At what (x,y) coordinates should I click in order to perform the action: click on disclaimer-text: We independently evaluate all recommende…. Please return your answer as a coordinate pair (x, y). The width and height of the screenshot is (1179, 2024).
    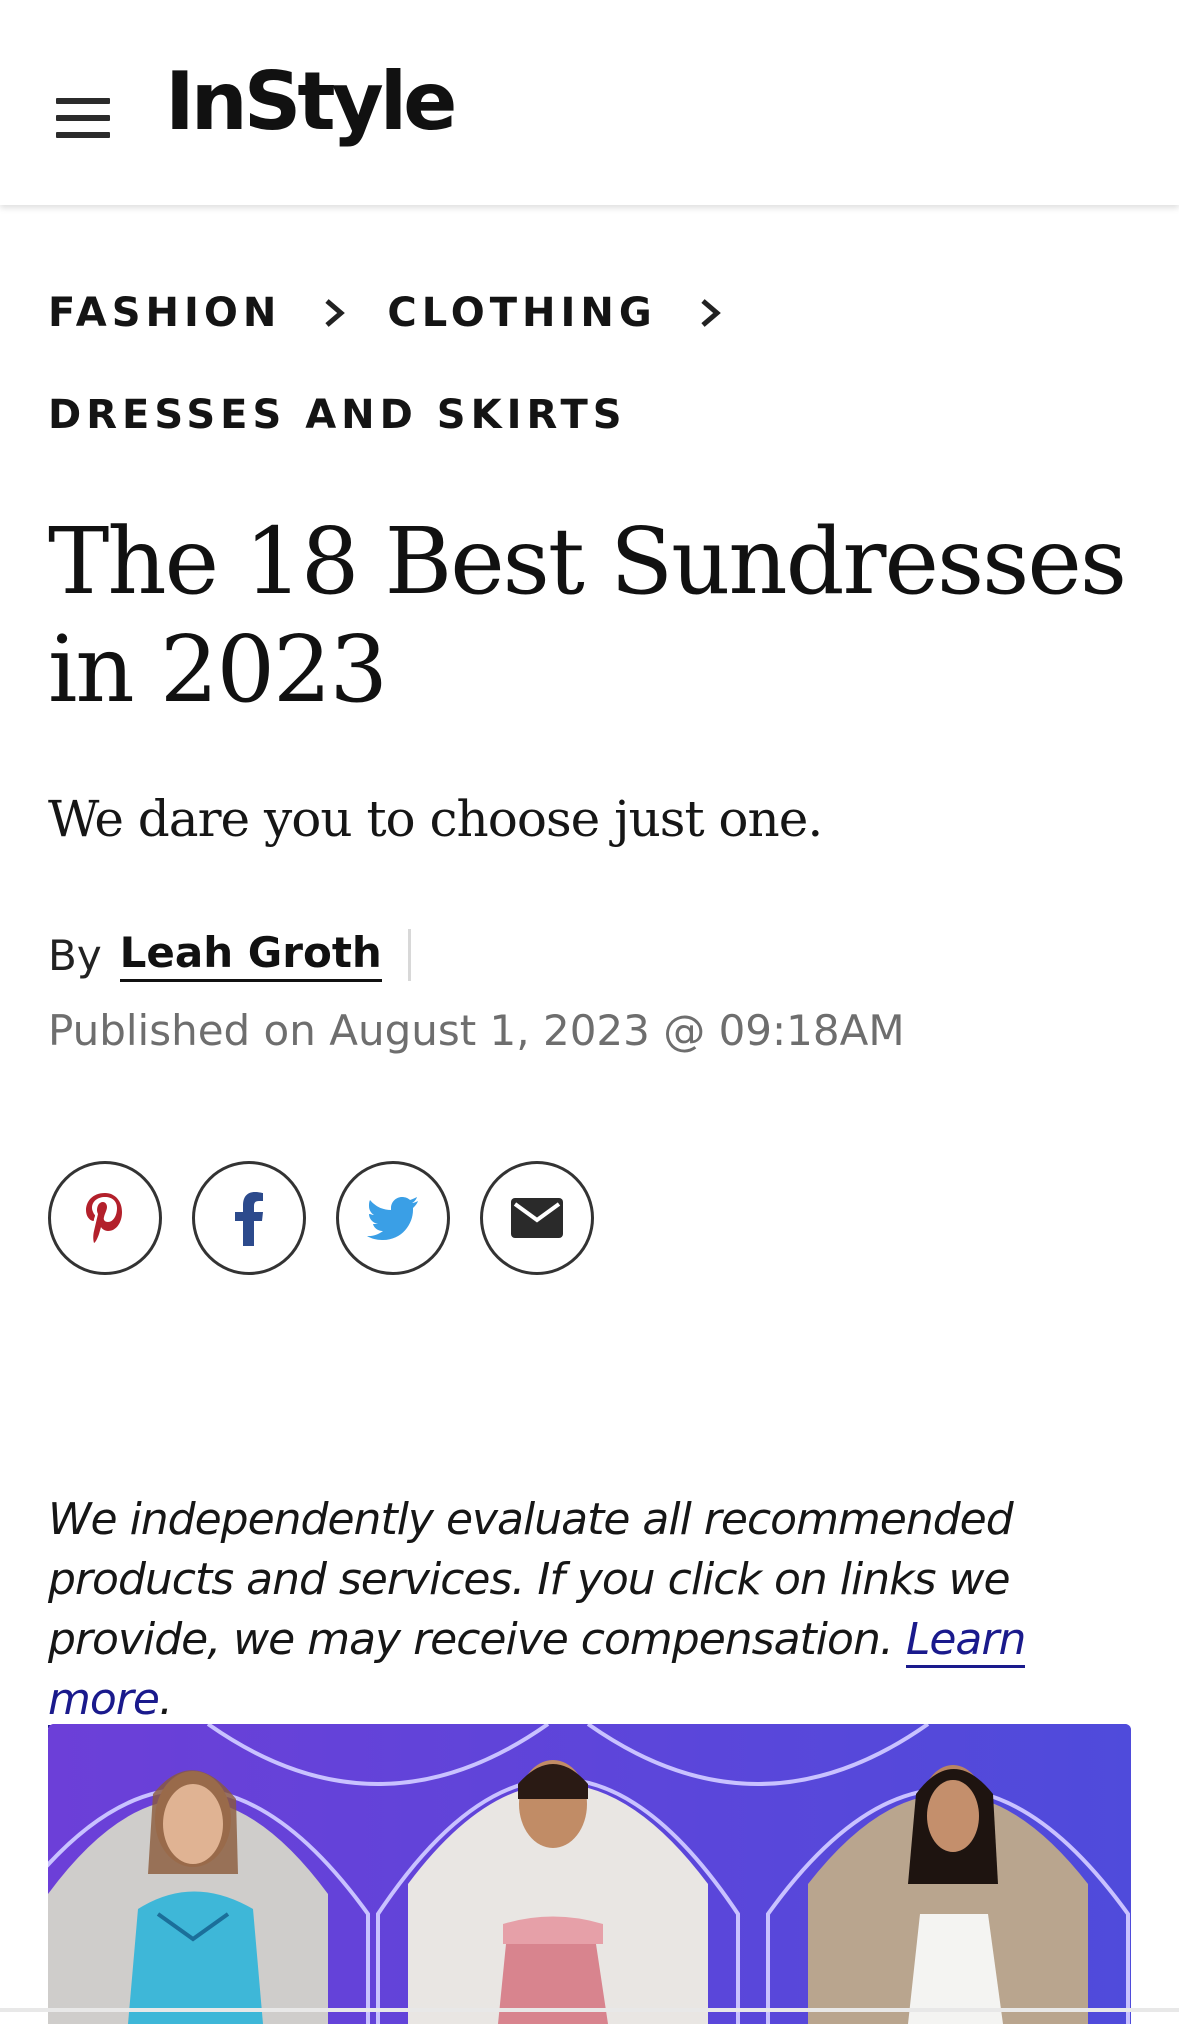
    Looking at the image, I should click on (531, 1579).